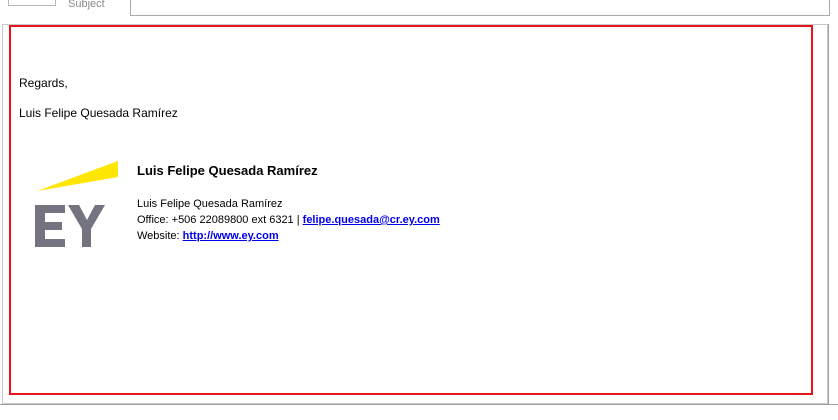  What do you see at coordinates (480, 8) in the screenshot?
I see `subject-input` at bounding box center [480, 8].